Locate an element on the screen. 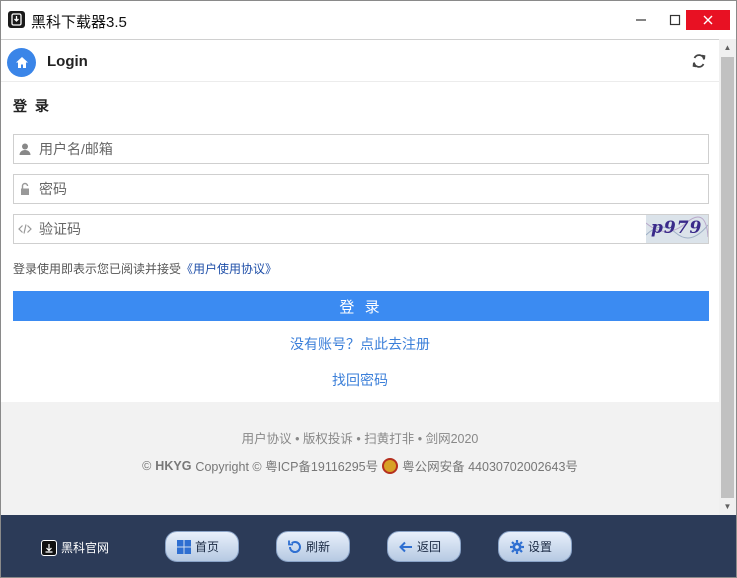  username-field is located at coordinates (361, 149).